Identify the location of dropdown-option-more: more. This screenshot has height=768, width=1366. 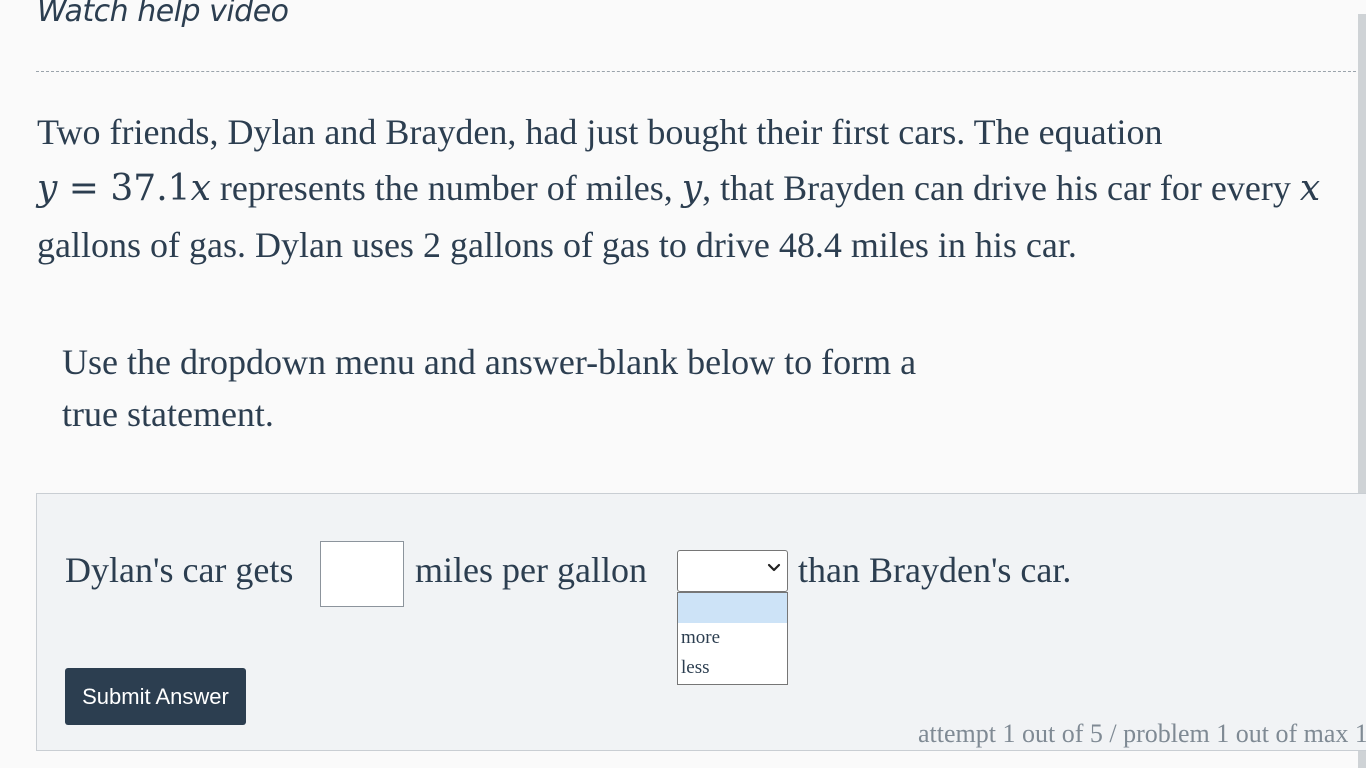
(732, 638).